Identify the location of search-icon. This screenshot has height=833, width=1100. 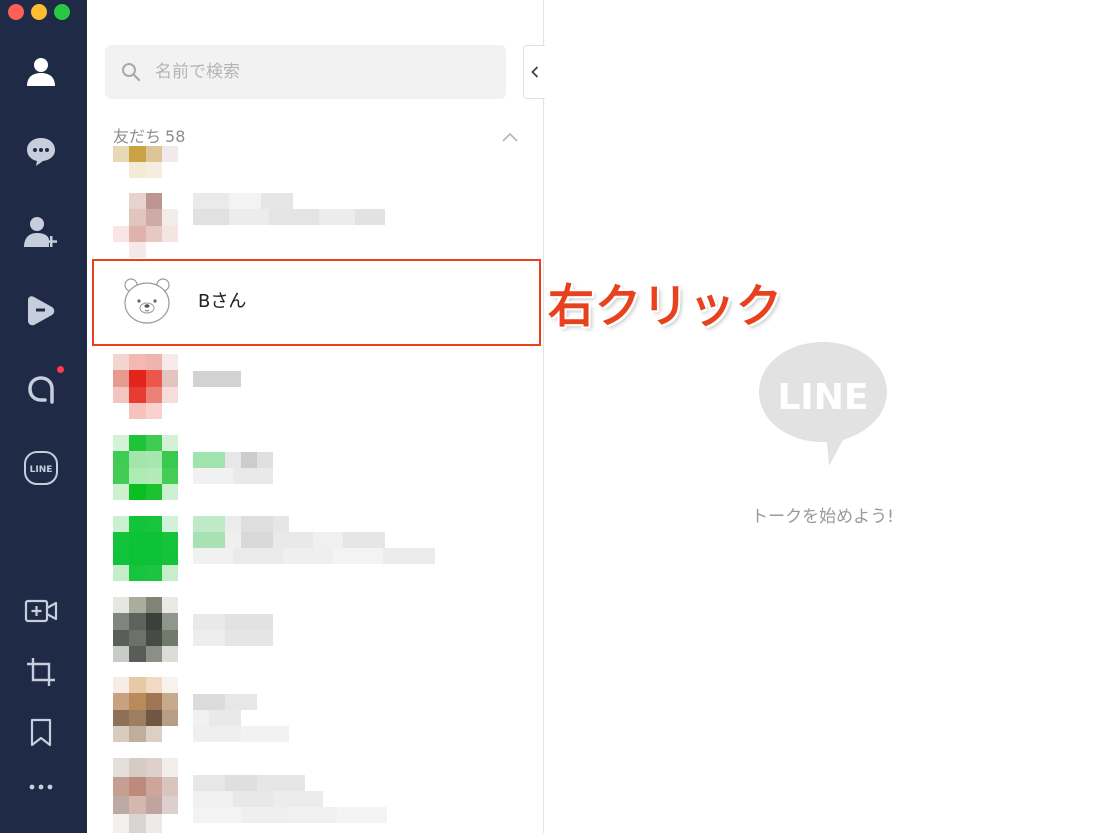
(131, 74).